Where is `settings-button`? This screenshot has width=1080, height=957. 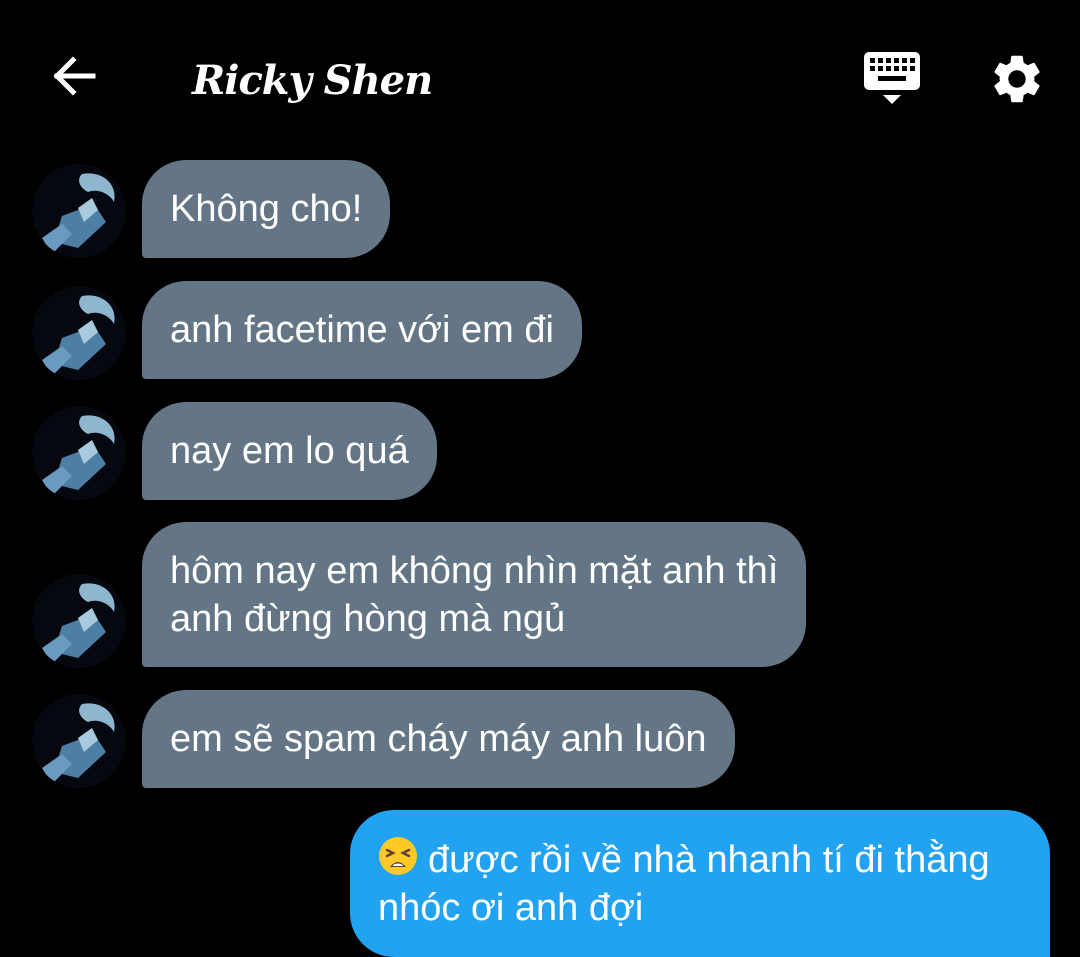 settings-button is located at coordinates (1017, 79).